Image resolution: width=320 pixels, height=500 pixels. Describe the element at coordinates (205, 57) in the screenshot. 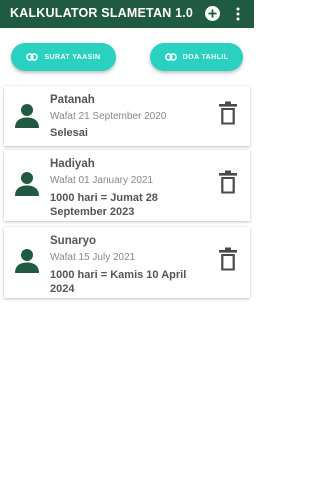

I see `doa-tahlil-label: DOA TAHLIL` at that location.